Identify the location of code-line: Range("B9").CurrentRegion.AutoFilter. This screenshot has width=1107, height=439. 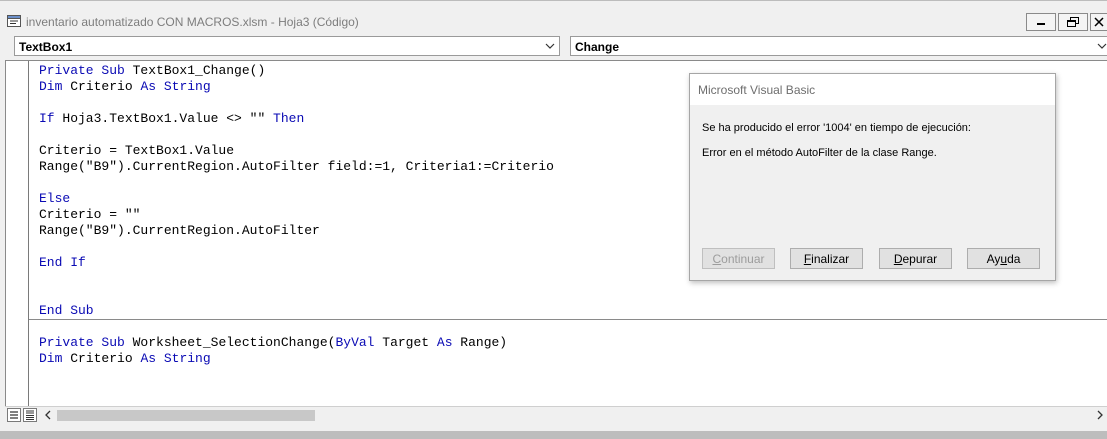
(179, 231).